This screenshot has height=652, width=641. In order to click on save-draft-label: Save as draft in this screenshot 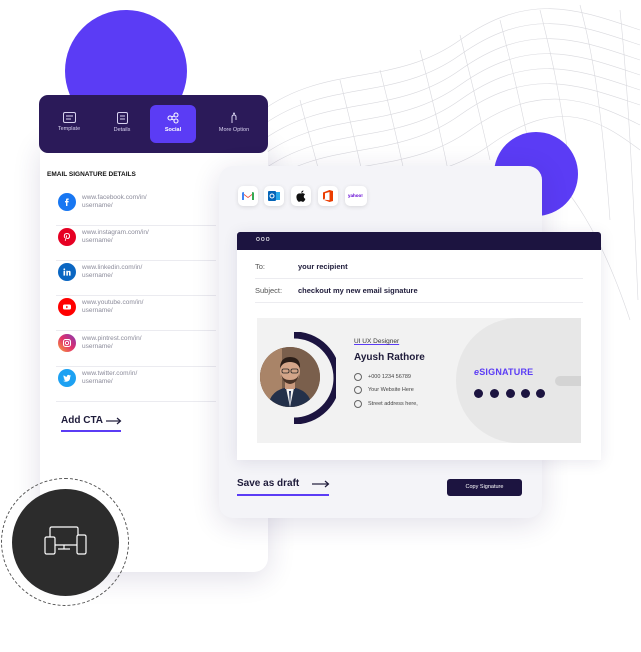, I will do `click(268, 483)`.